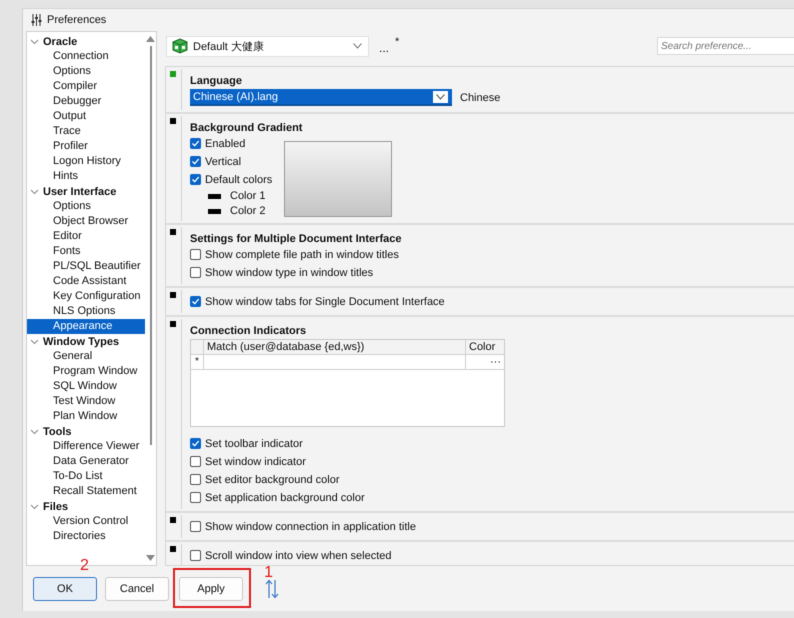  I want to click on tree-group: Tools, so click(57, 432).